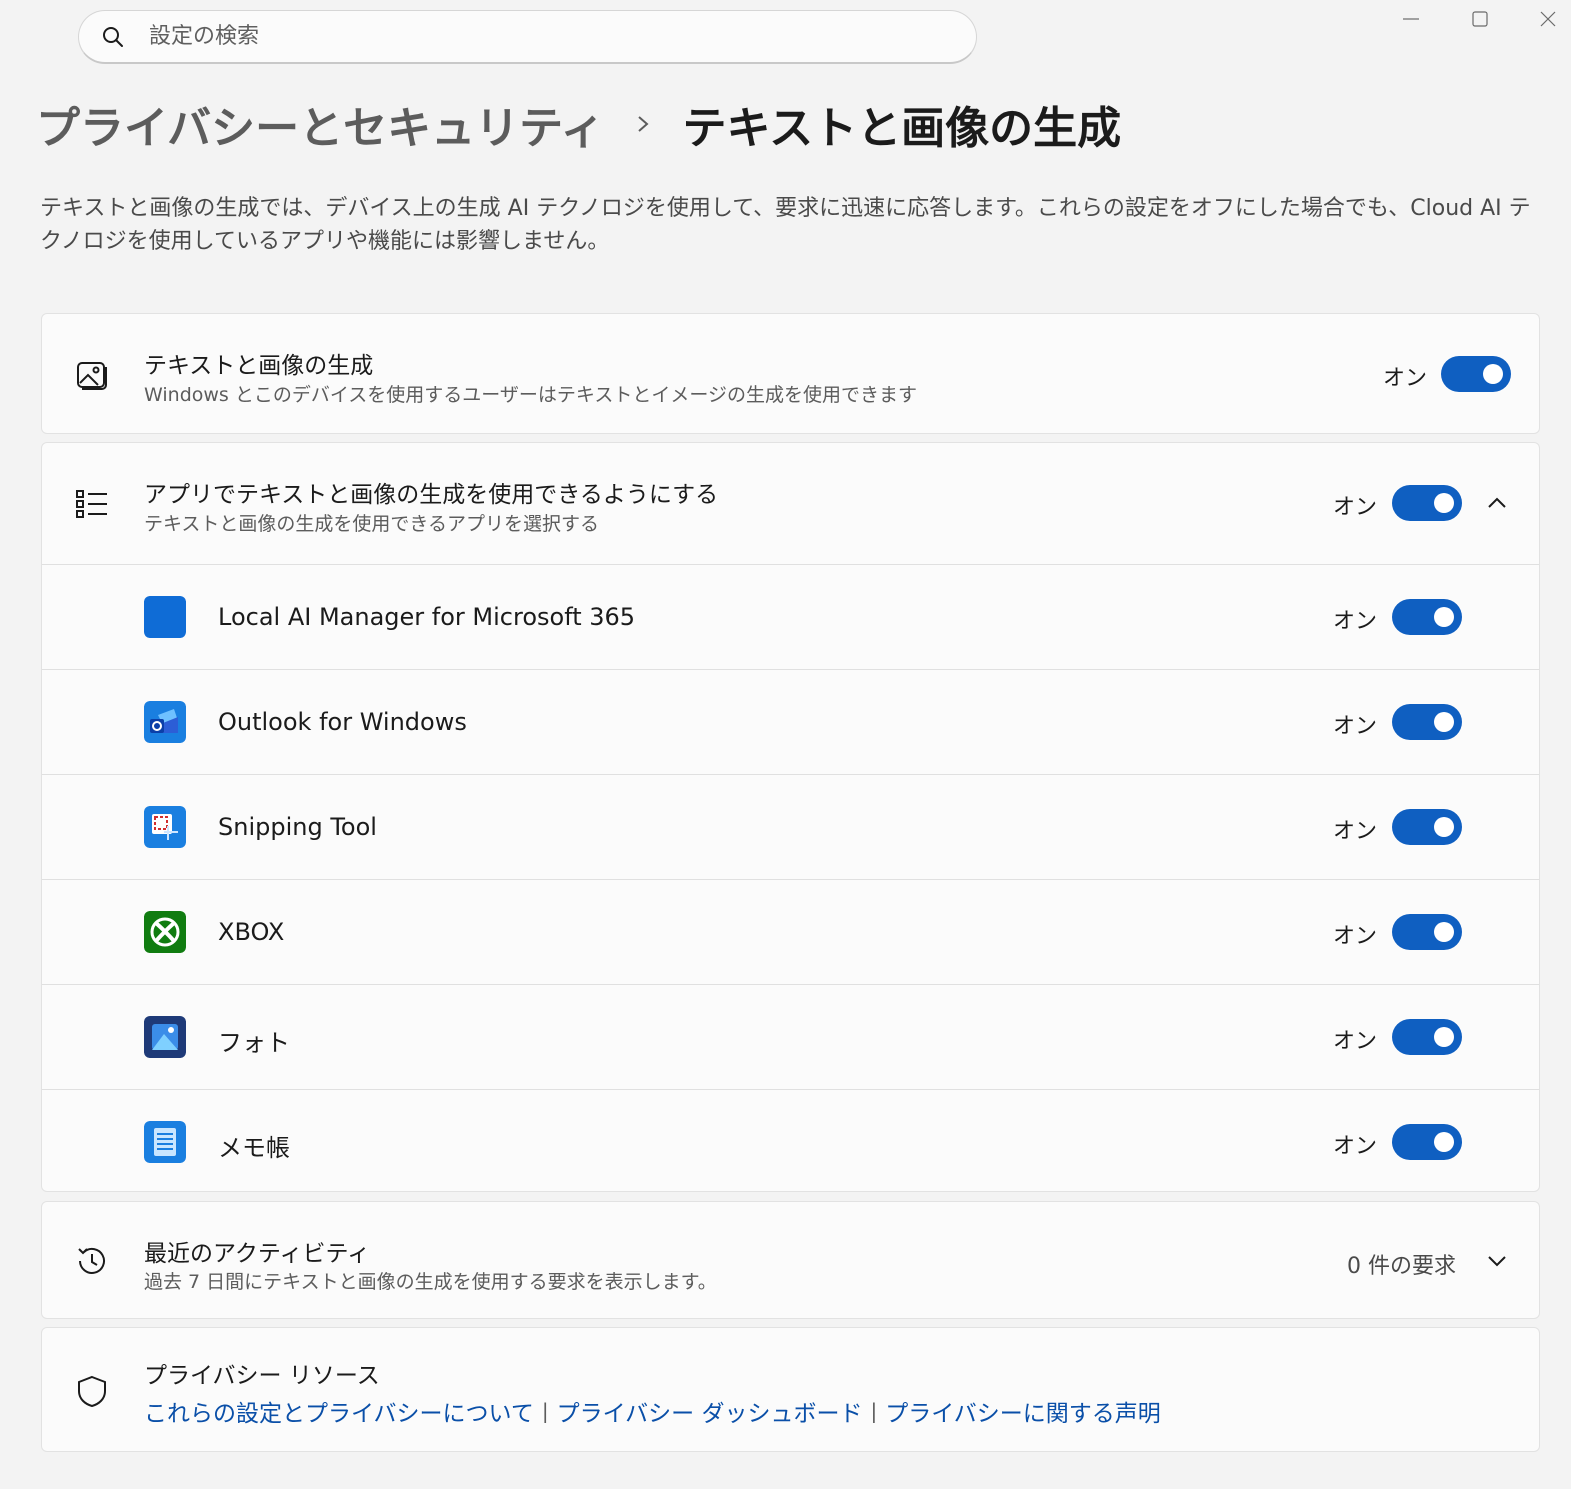  Describe the element at coordinates (165, 722) in the screenshot. I see `outlook-icon` at that location.